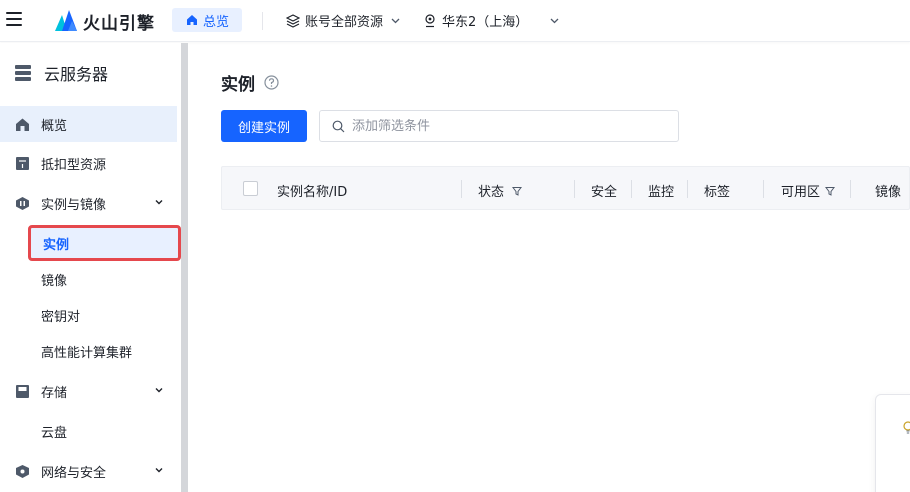 This screenshot has width=910, height=492. Describe the element at coordinates (430, 20) in the screenshot. I see `location-icon` at that location.